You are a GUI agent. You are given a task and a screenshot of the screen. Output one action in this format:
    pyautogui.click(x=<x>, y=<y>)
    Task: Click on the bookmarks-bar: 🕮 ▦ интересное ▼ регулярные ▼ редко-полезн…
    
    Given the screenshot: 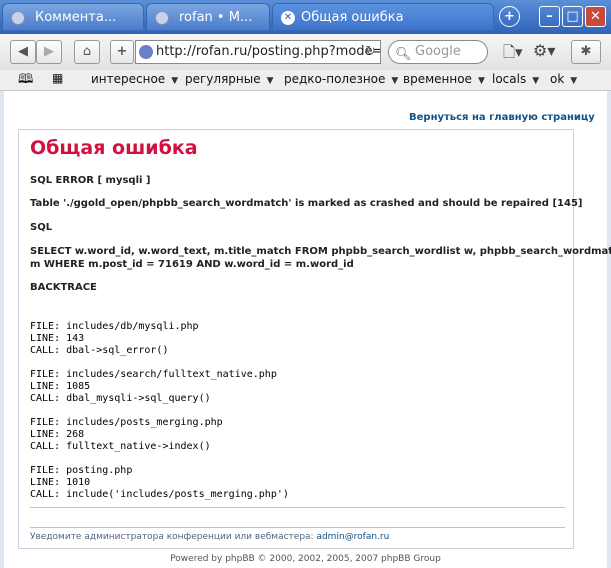 What is the action you would take?
    pyautogui.click(x=305, y=80)
    